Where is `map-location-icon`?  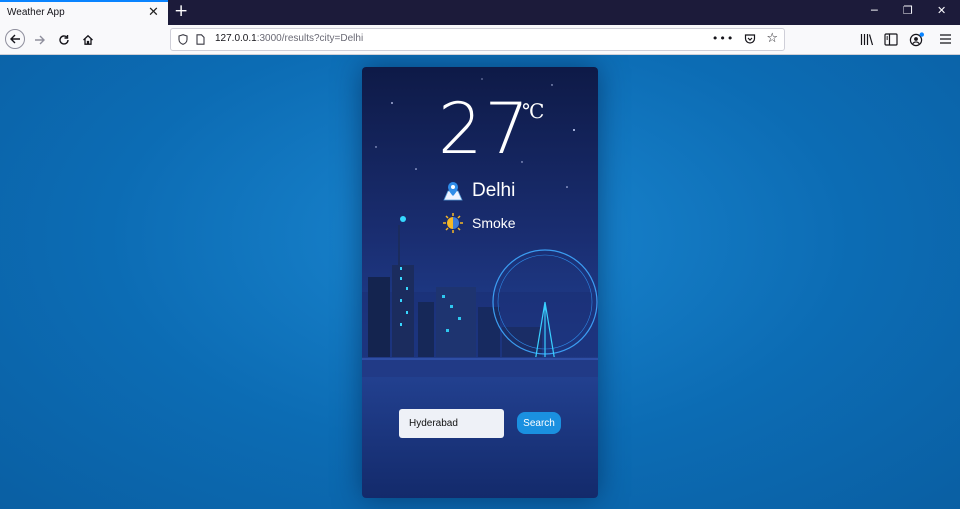
map-location-icon is located at coordinates (453, 191).